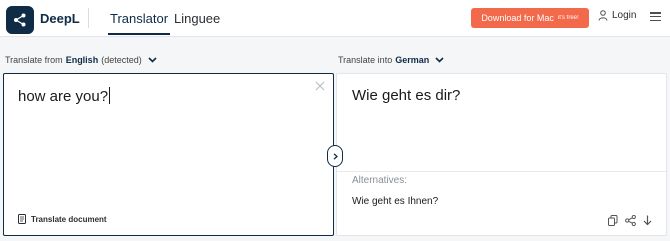 The height and width of the screenshot is (241, 670). I want to click on download-for-mac-button: Download for Mac it's free!, so click(530, 18).